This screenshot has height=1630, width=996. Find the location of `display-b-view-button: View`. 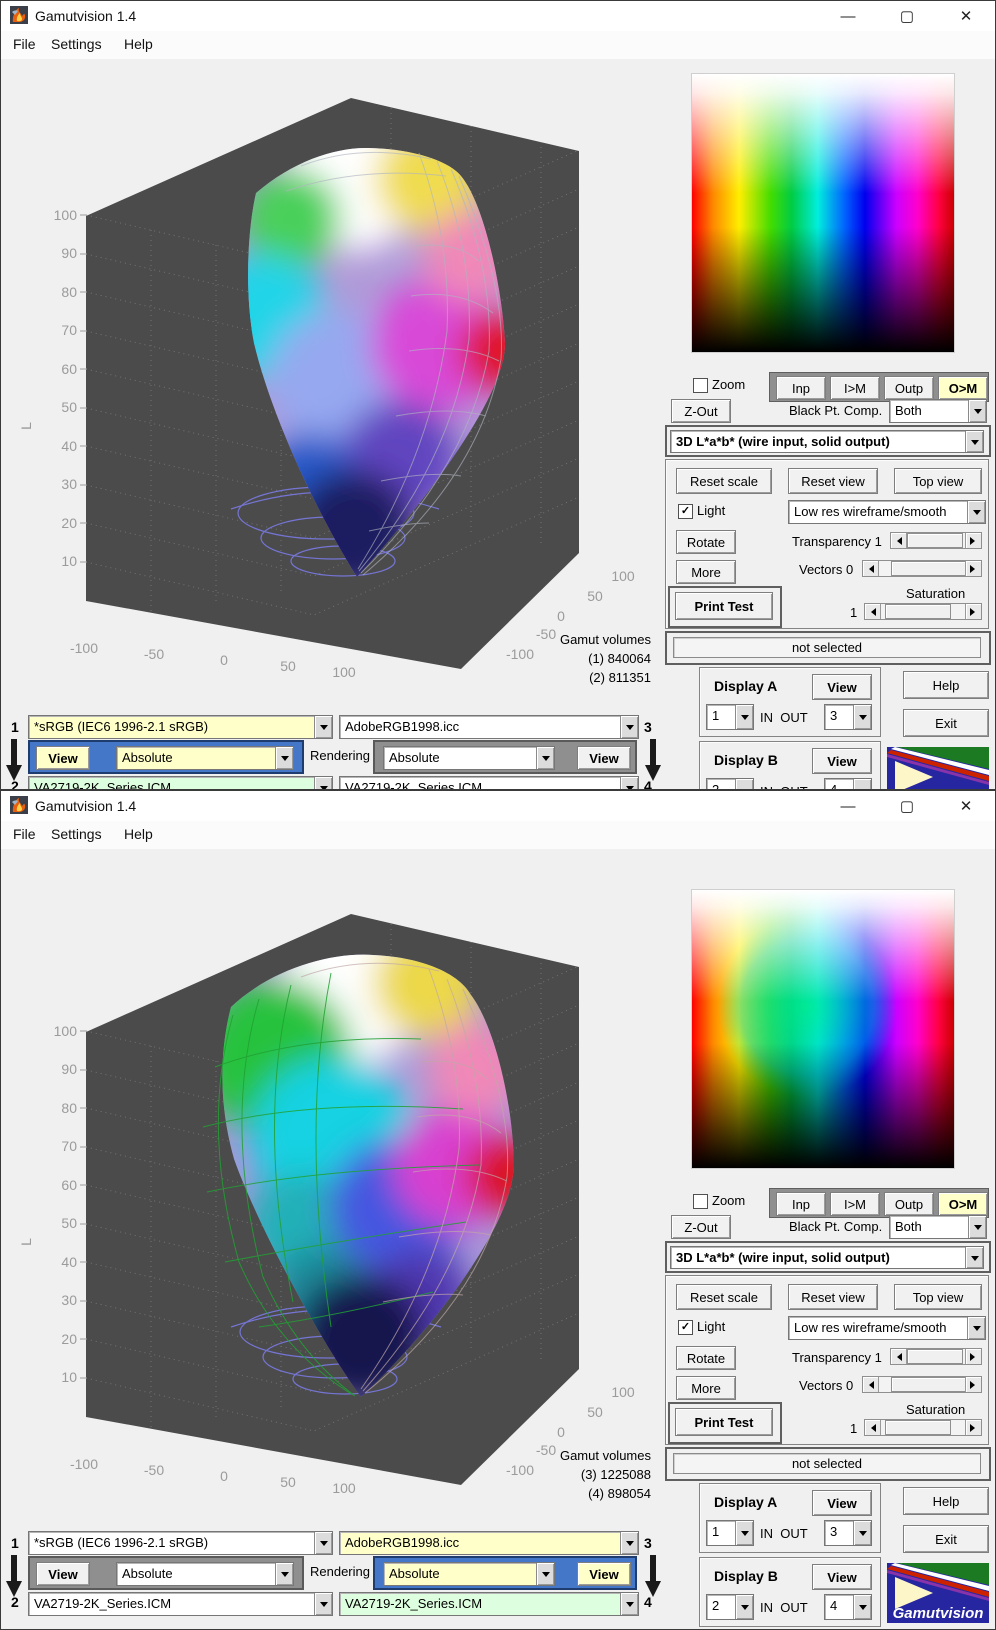

display-b-view-button: View is located at coordinates (842, 761).